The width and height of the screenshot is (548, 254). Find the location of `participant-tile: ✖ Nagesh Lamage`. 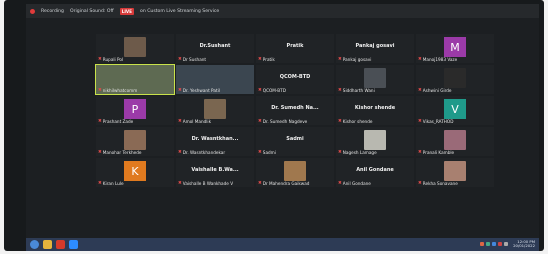

participant-tile: ✖ Nagesh Lamage is located at coordinates (375, 141).